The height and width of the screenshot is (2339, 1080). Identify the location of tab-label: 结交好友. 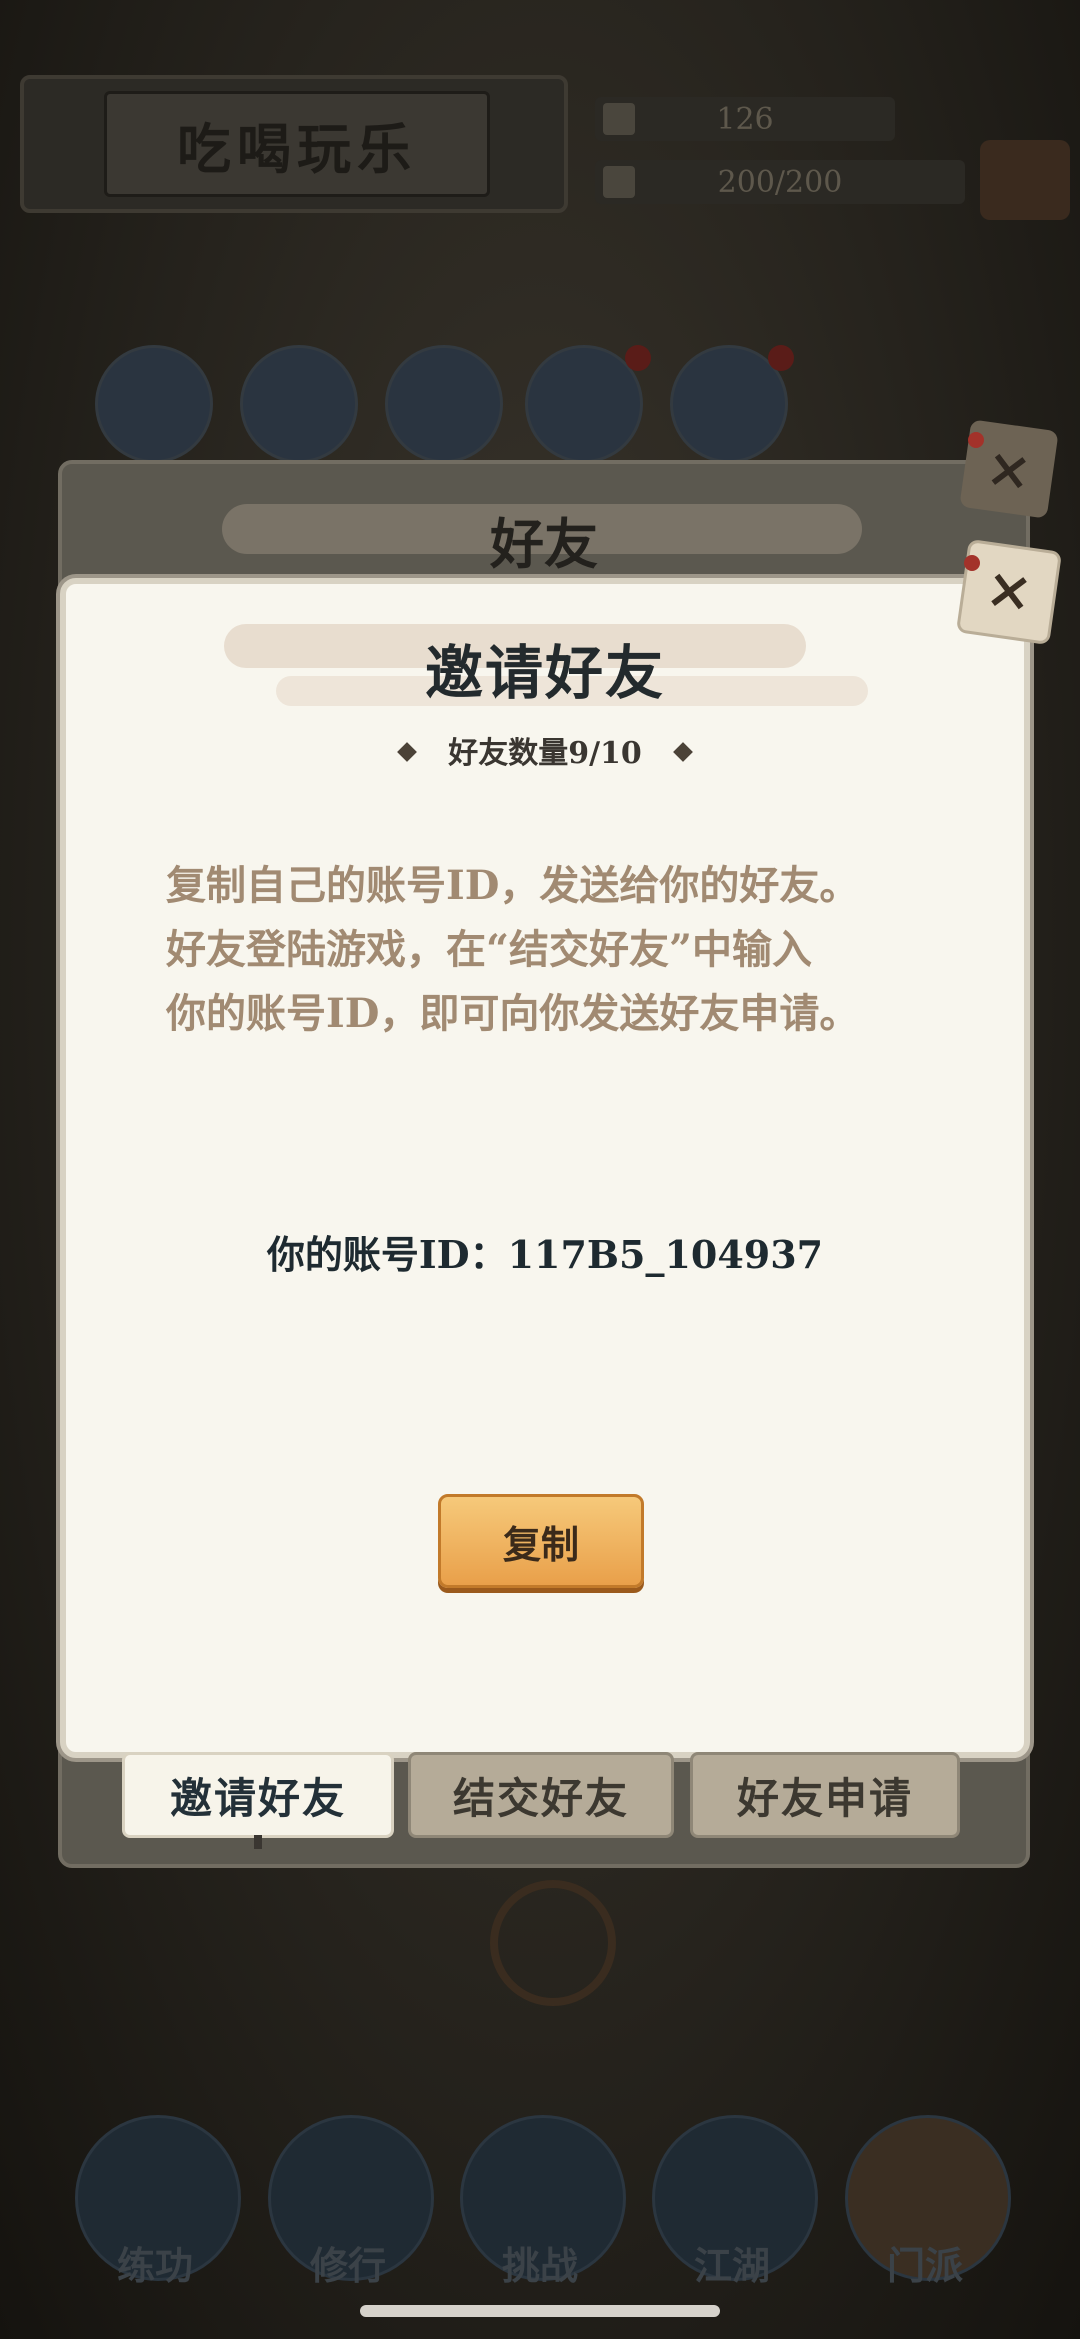
(540, 1798).